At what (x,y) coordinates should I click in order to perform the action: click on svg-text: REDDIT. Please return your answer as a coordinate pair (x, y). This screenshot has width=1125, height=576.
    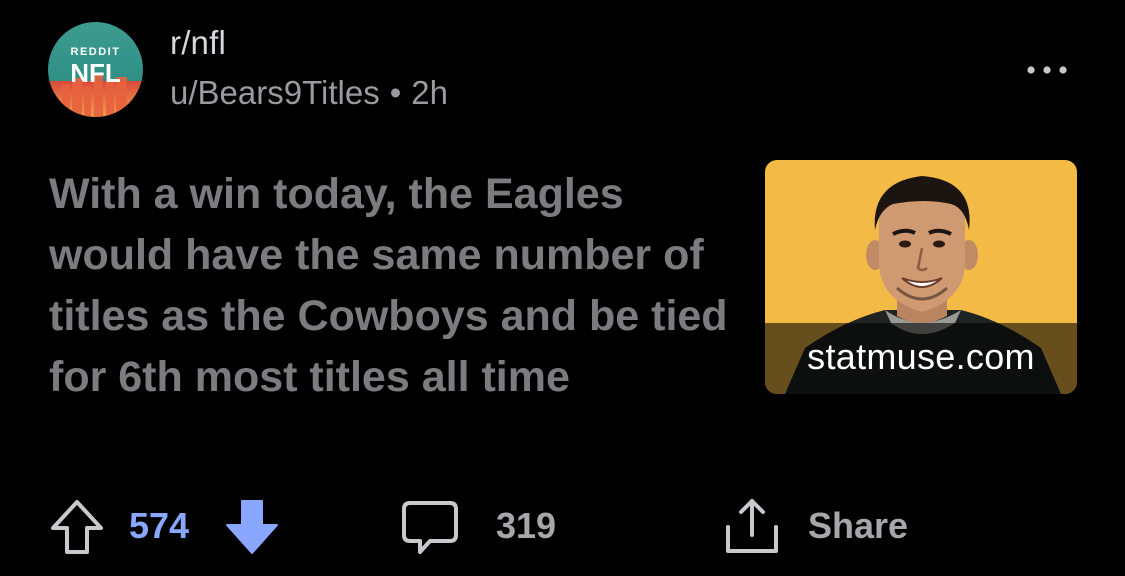
    Looking at the image, I should click on (96, 52).